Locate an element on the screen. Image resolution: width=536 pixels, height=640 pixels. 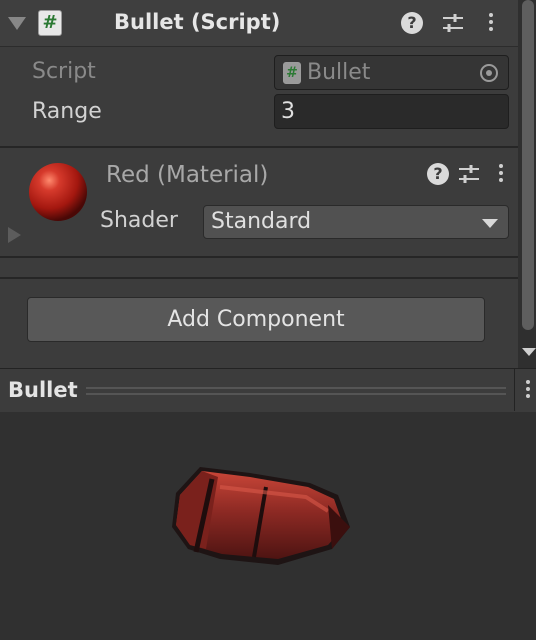
shader-dropdown: Standard is located at coordinates (356, 222).